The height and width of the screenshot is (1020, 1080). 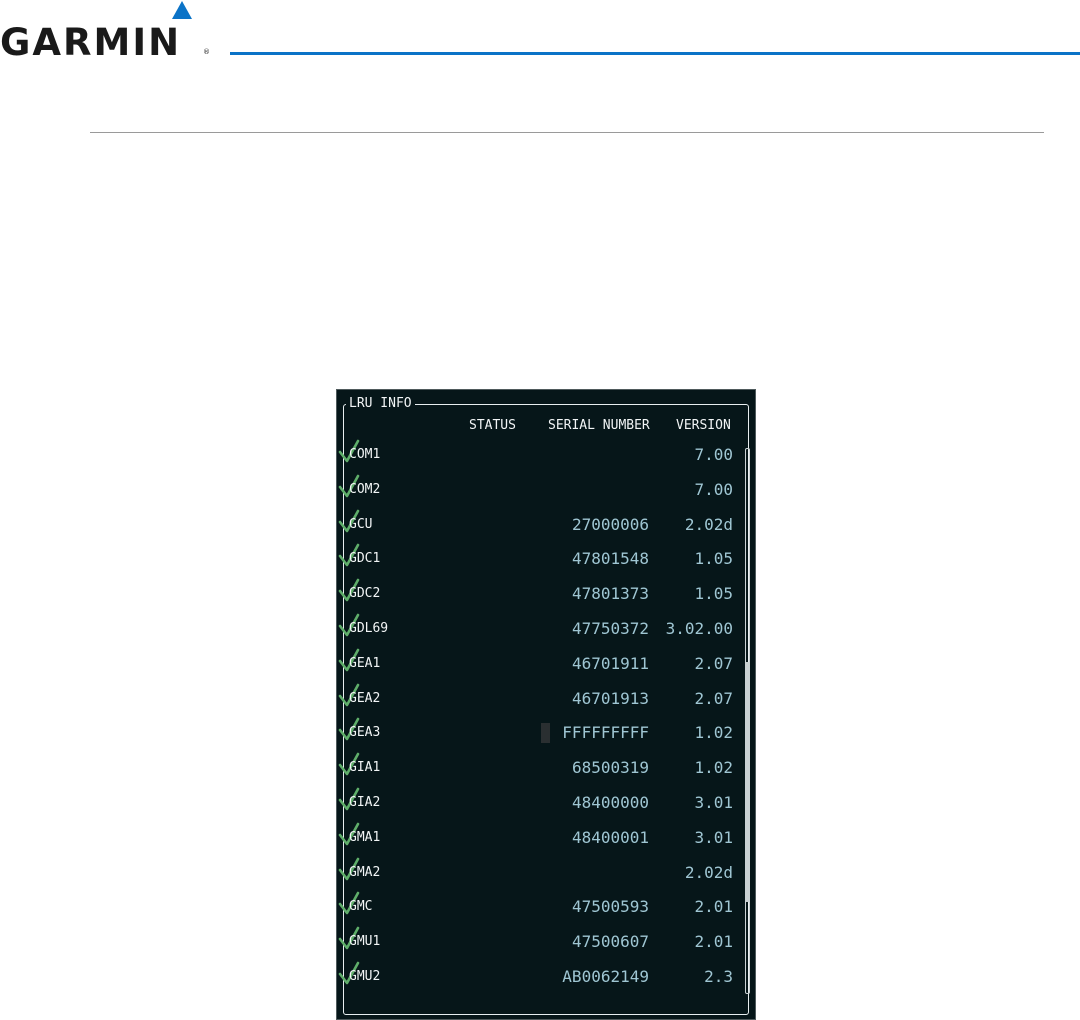 What do you see at coordinates (206, 52) in the screenshot?
I see `registered-mark: ®` at bounding box center [206, 52].